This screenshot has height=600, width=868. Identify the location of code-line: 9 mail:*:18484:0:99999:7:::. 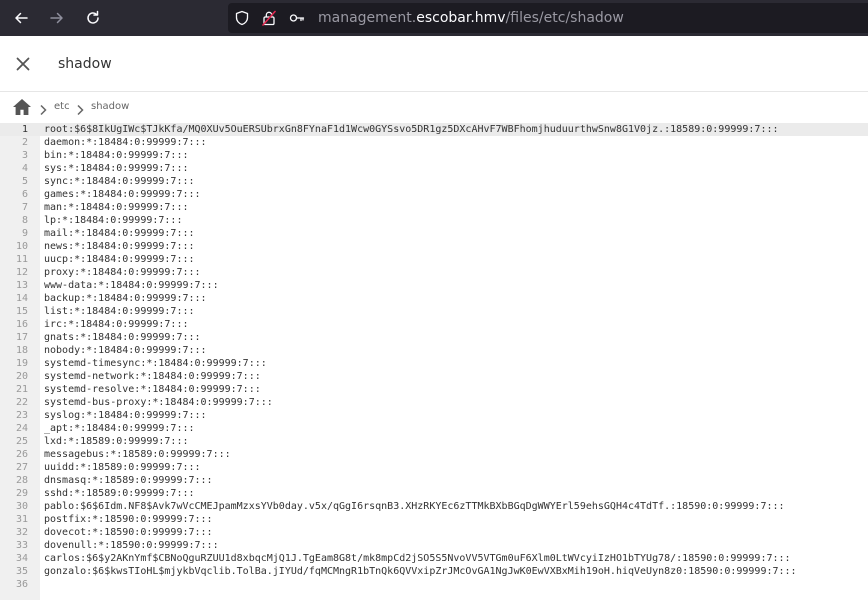
(434, 233).